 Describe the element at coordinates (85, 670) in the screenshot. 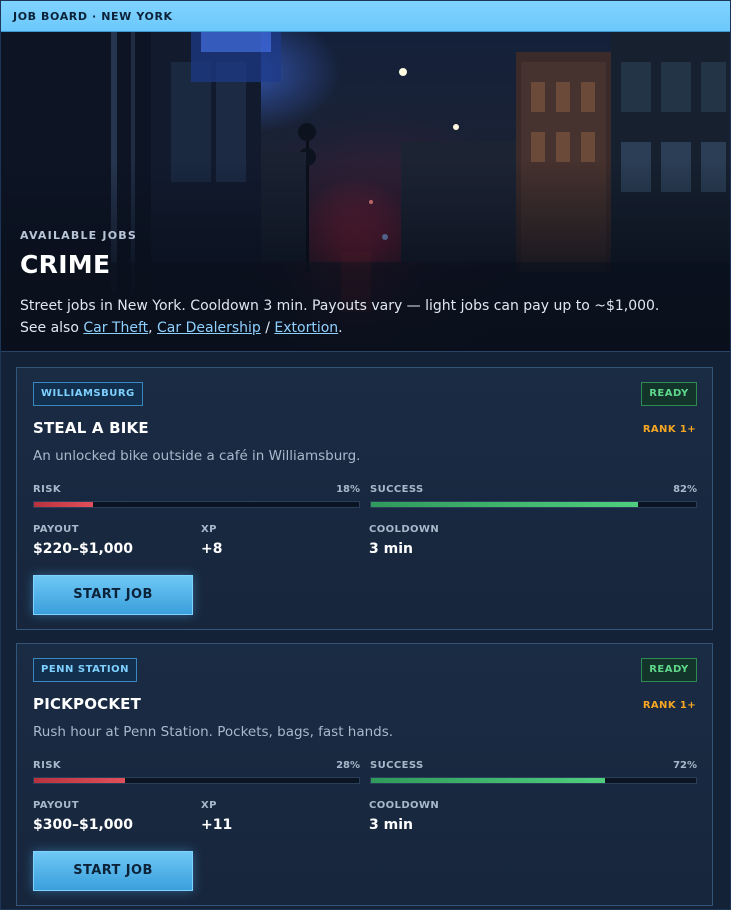

I see `location-tag: PENN STATION` at that location.